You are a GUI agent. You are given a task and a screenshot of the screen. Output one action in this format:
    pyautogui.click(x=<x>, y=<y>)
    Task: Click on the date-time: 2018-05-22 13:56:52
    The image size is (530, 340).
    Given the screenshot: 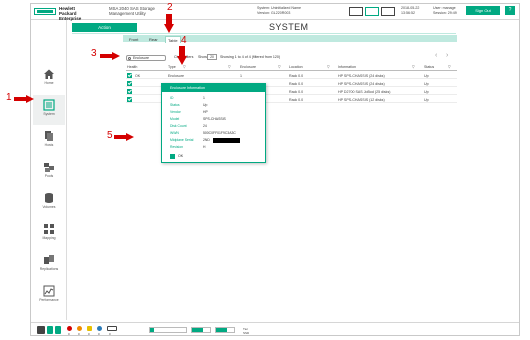 What is the action you would take?
    pyautogui.click(x=414, y=11)
    